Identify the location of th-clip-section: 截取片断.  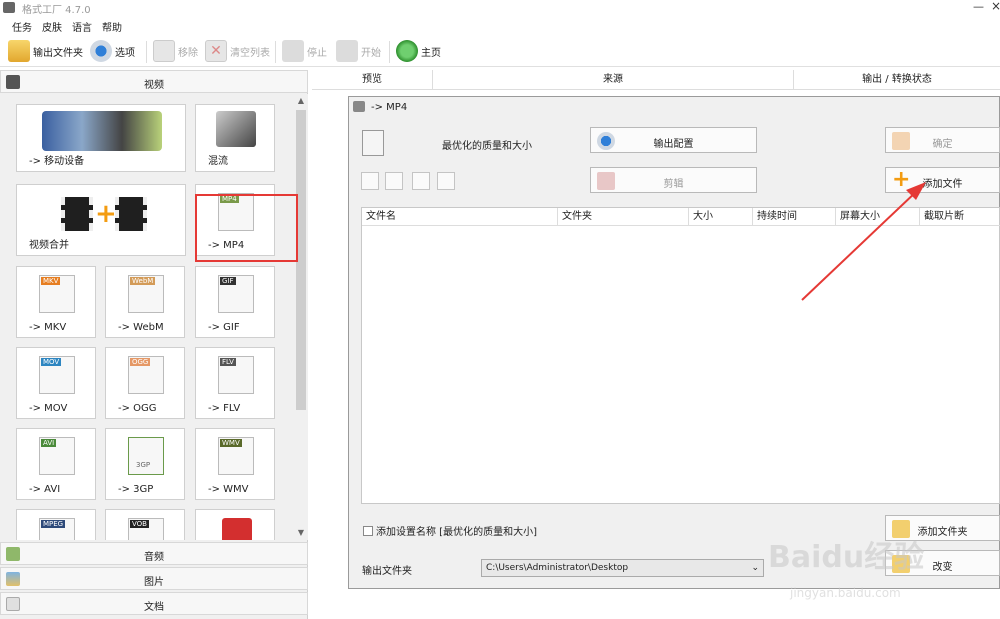
(960, 217).